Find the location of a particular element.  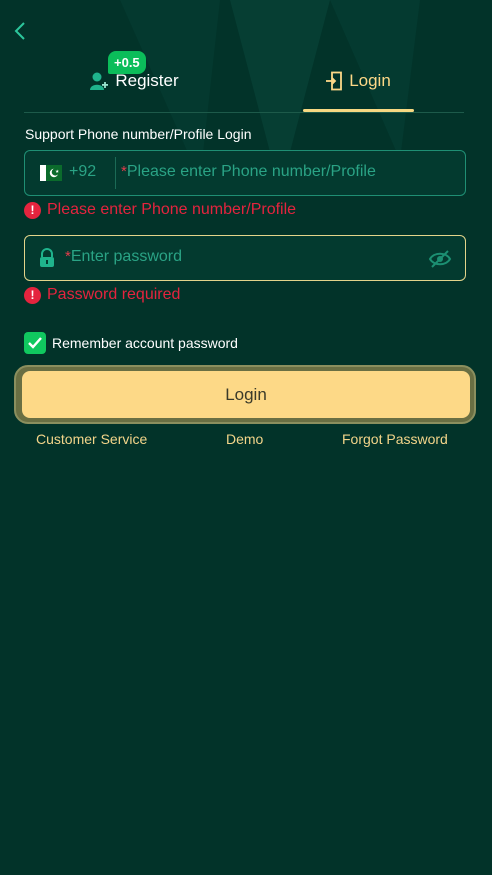

back-button is located at coordinates (20, 31).